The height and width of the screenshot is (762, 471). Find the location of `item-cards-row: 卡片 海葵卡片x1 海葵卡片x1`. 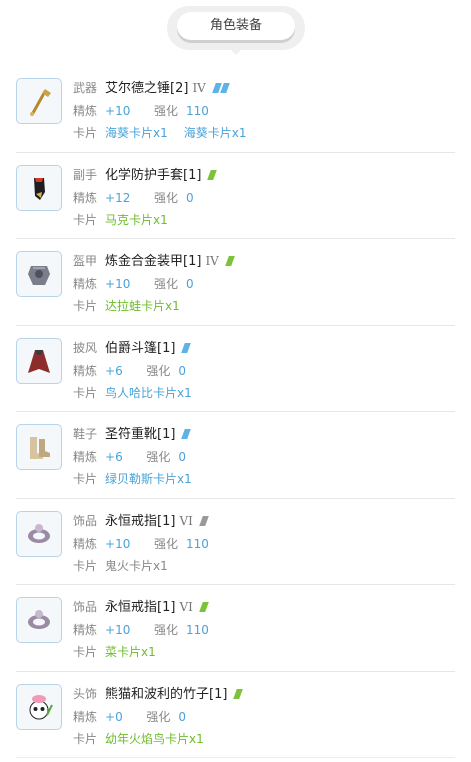

item-cards-row: 卡片 海葵卡片x1 海葵卡片x1 is located at coordinates (160, 133).